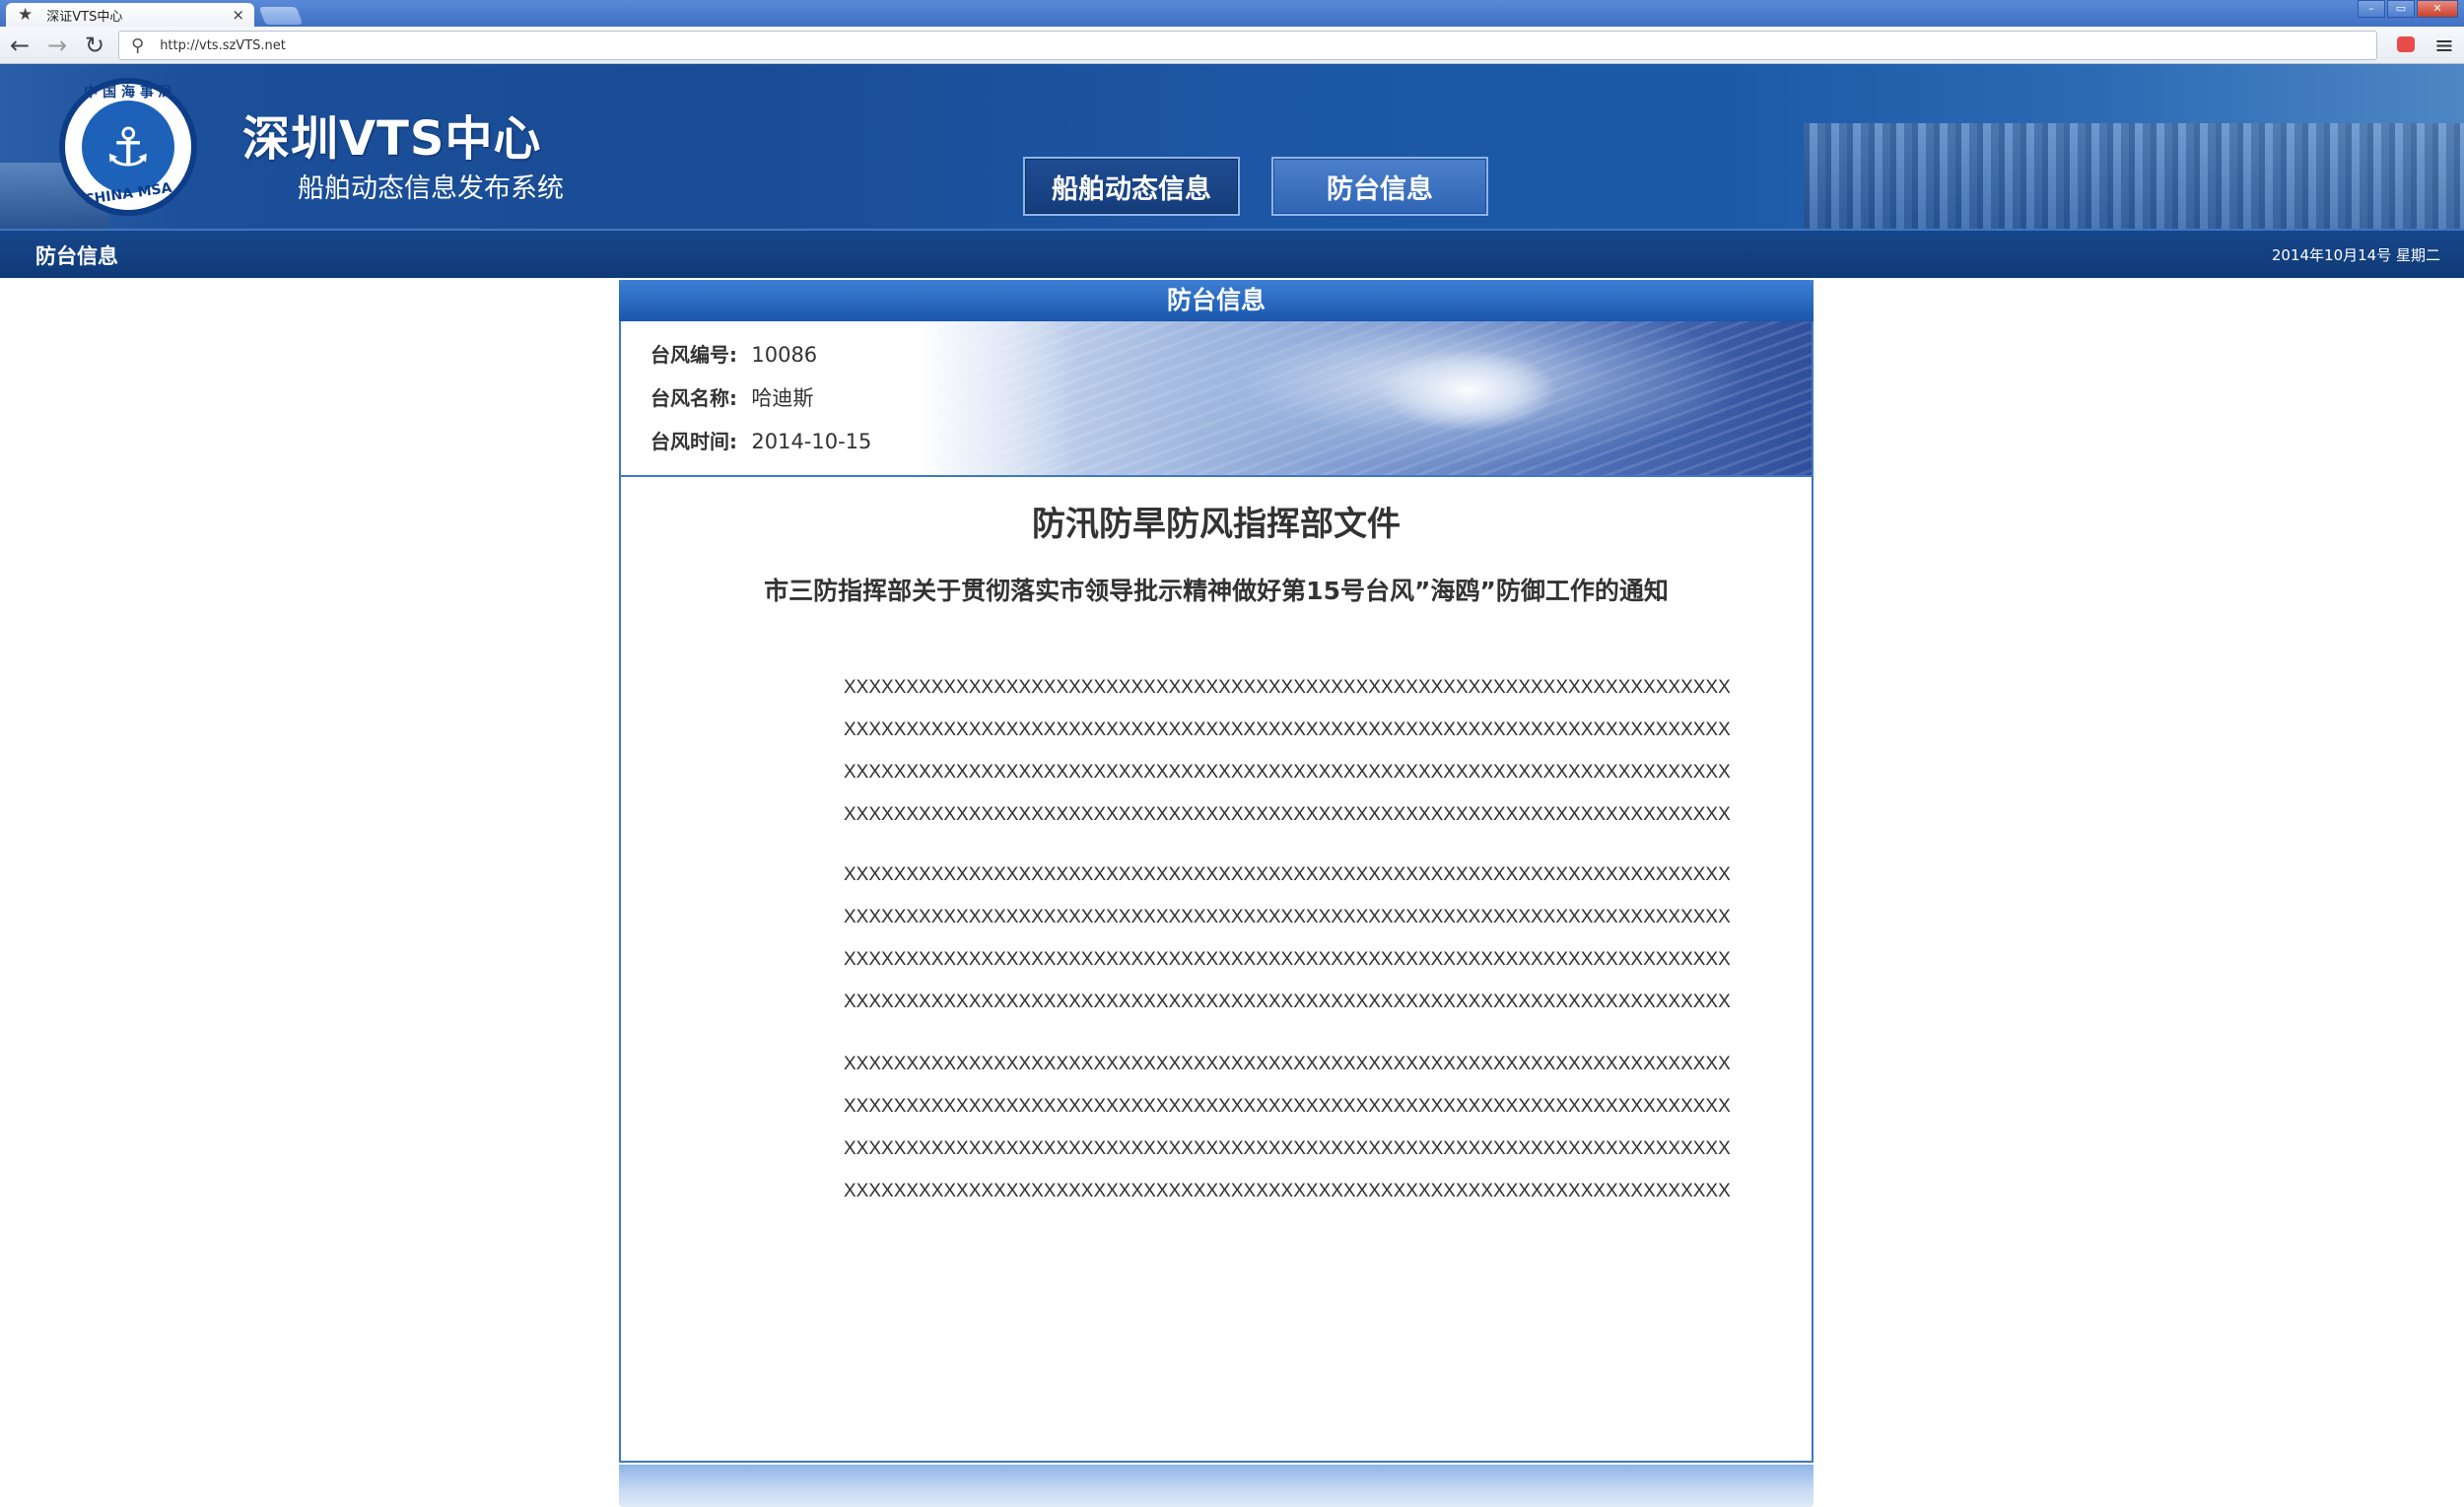  What do you see at coordinates (689, 398) in the screenshot?
I see `info-key: 台风名称` at bounding box center [689, 398].